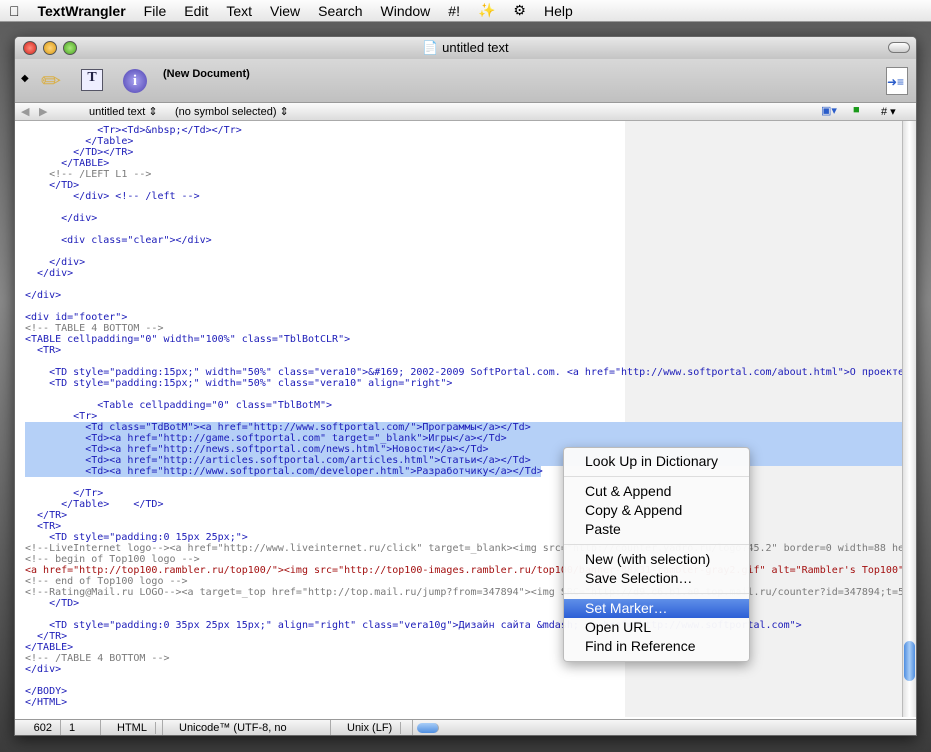  What do you see at coordinates (656, 627) in the screenshot?
I see `menu-item-open-url: Open URL` at bounding box center [656, 627].